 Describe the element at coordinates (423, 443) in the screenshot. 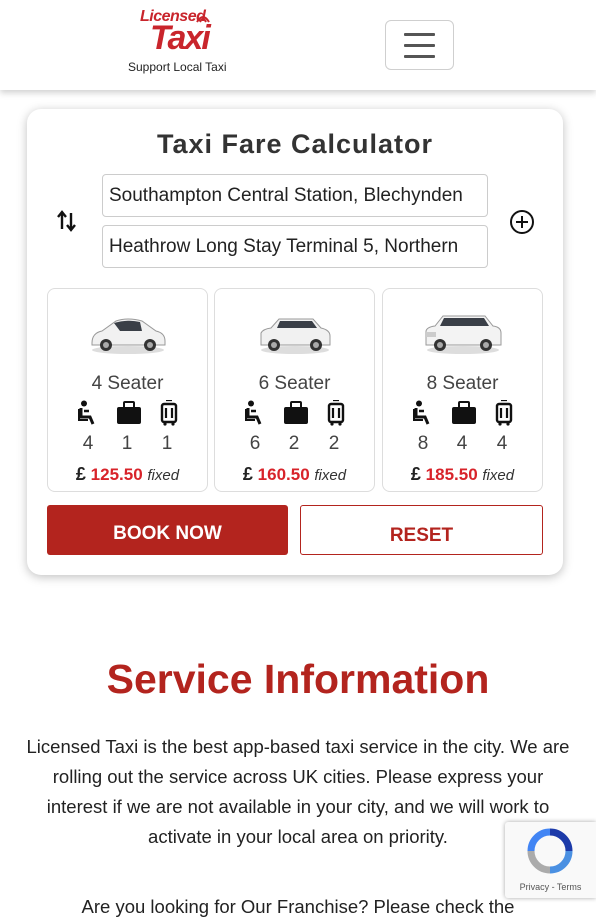

I see `passenger-count: 8` at that location.